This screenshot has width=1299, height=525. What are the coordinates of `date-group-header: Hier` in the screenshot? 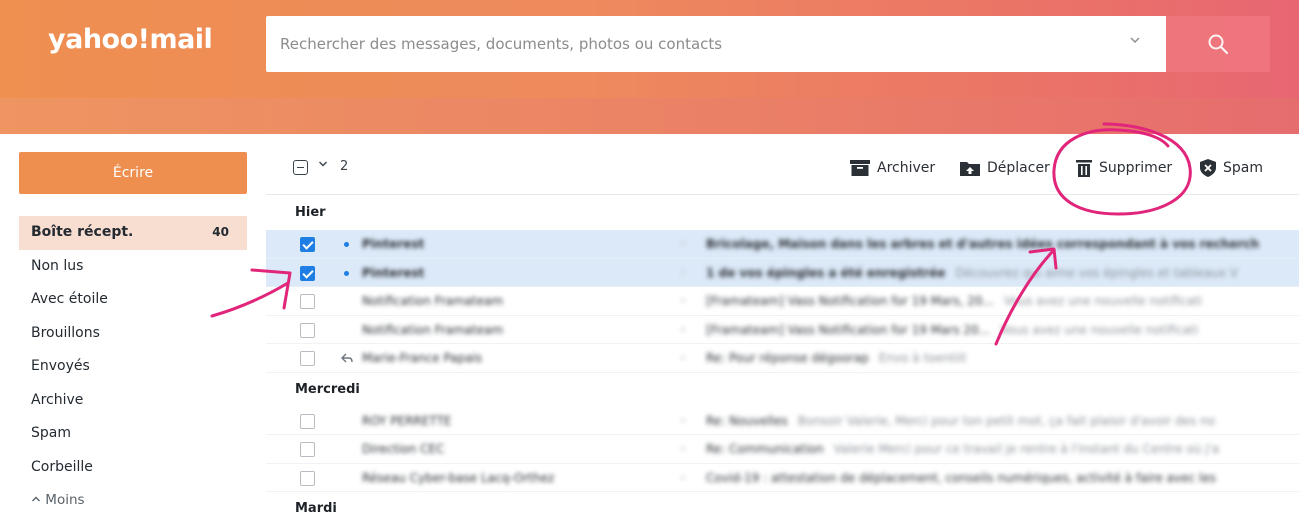 It's located at (310, 212).